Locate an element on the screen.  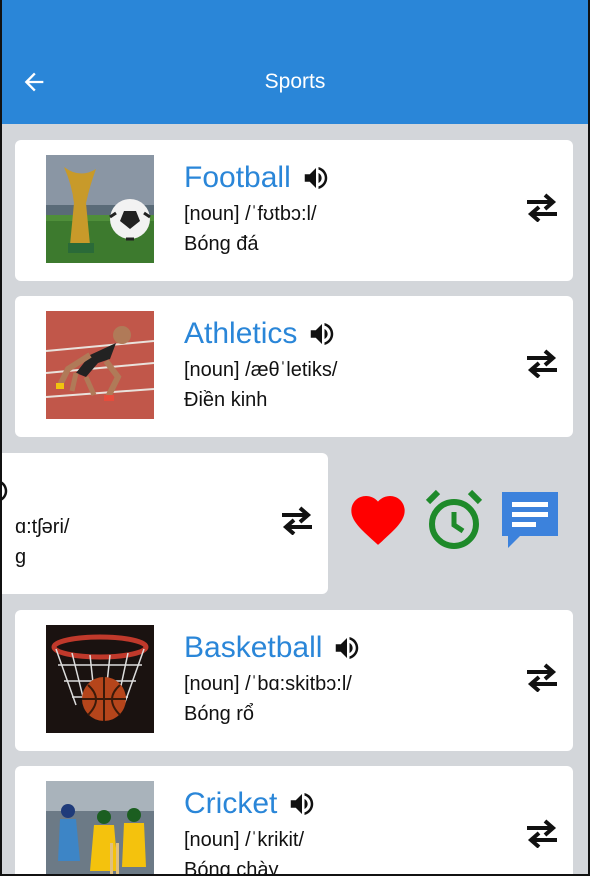
basketball-thumbnail is located at coordinates (100, 679).